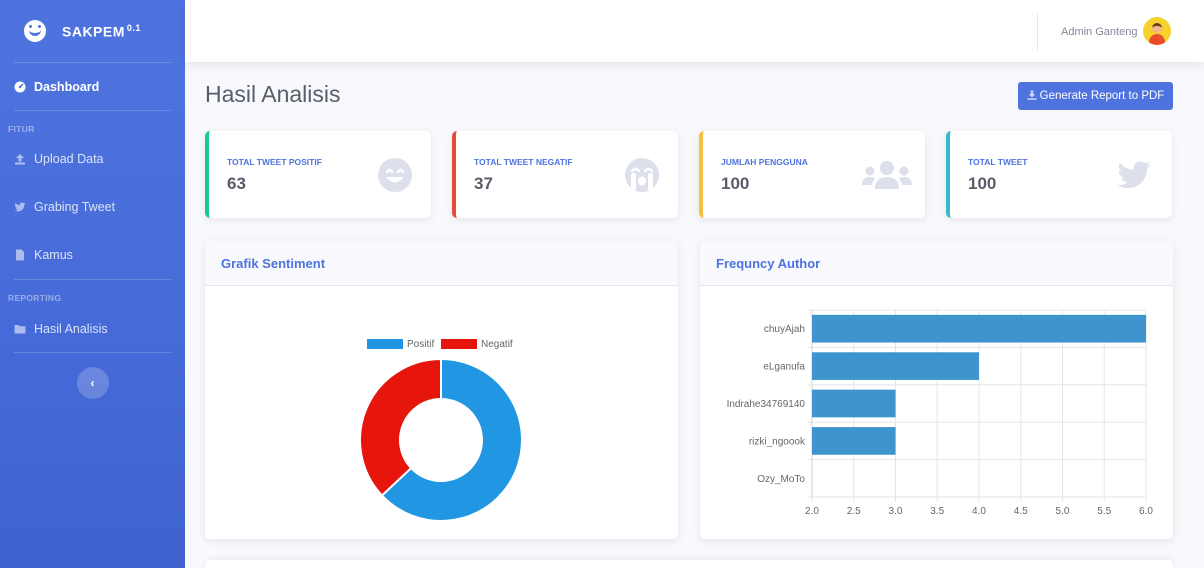  Describe the element at coordinates (777, 441) in the screenshot. I see `y-tick-label: rizki_ngoook` at that location.